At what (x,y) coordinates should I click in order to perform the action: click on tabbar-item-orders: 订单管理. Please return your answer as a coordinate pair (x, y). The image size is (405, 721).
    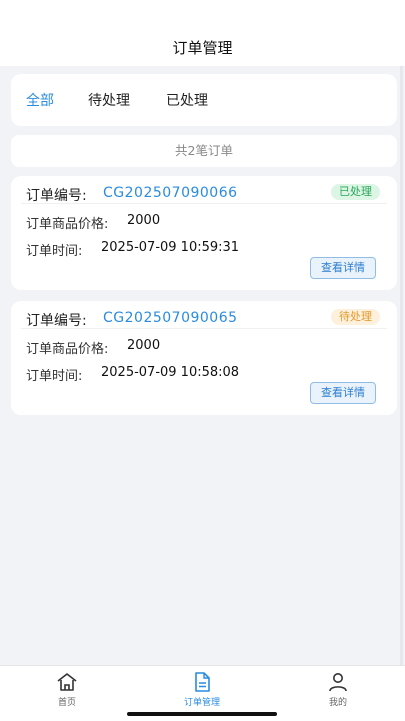
    Looking at the image, I should click on (202, 690).